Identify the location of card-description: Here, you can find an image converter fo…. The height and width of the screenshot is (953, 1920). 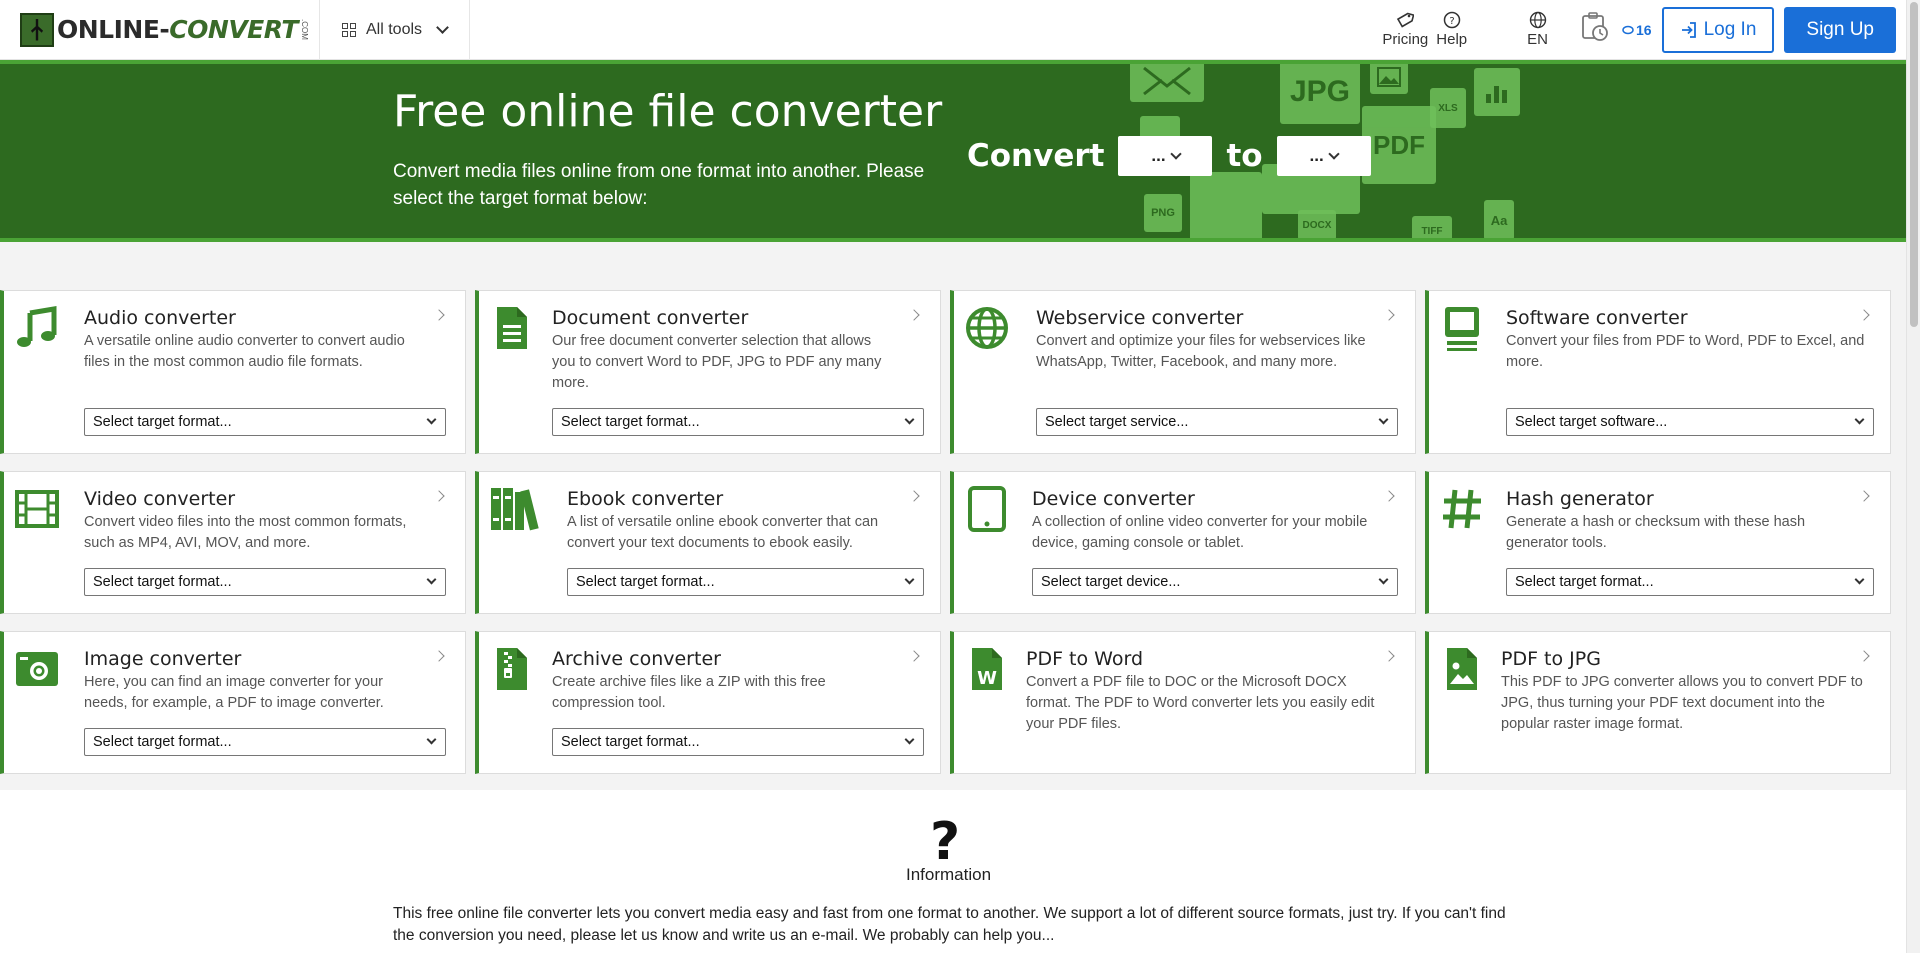
(234, 692).